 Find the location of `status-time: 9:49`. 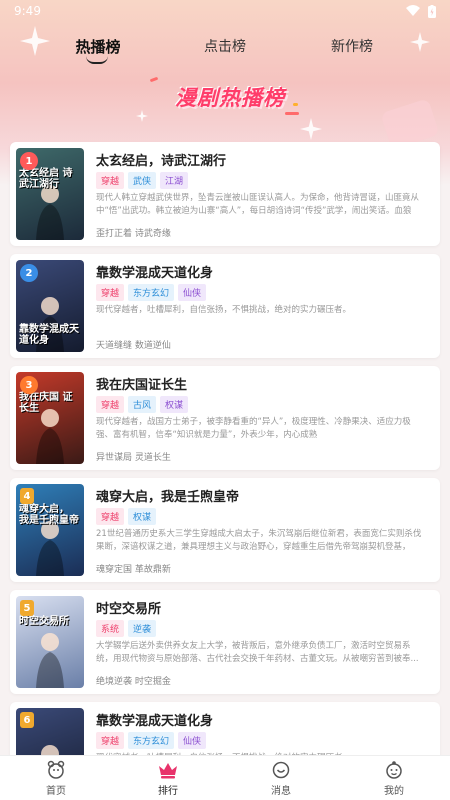

status-time: 9:49 is located at coordinates (27, 11).